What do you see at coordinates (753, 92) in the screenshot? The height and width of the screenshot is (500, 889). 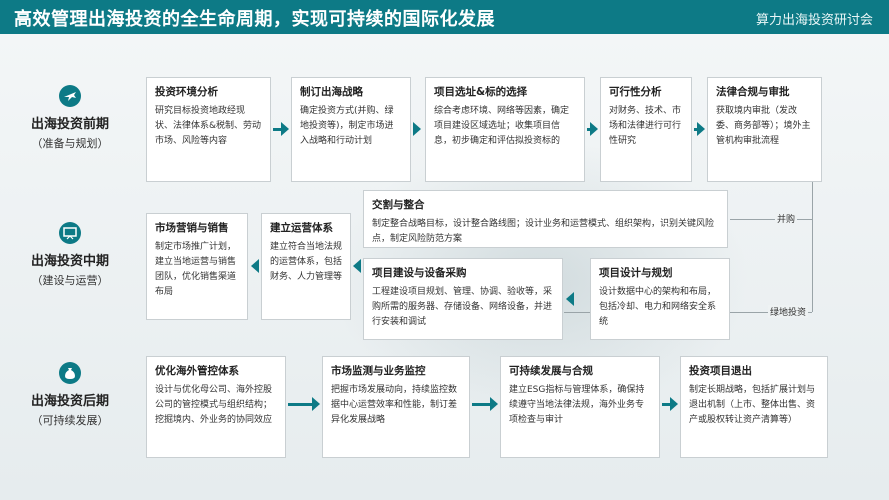 I see `box-title: 法律合规与审批` at bounding box center [753, 92].